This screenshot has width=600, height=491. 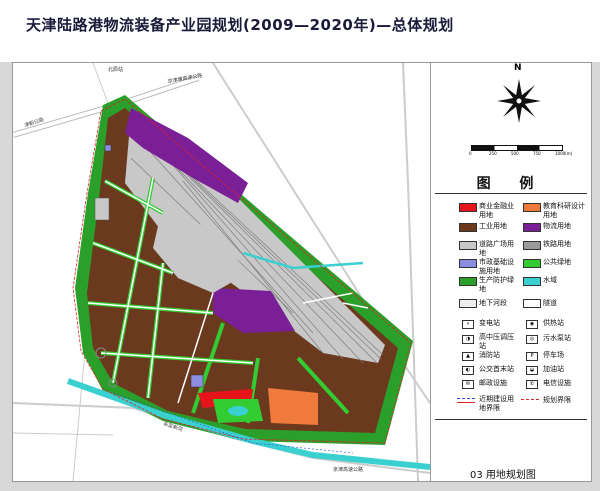 What do you see at coordinates (564, 210) in the screenshot?
I see `legend-label: 教育科研设计用地` at bounding box center [564, 210].